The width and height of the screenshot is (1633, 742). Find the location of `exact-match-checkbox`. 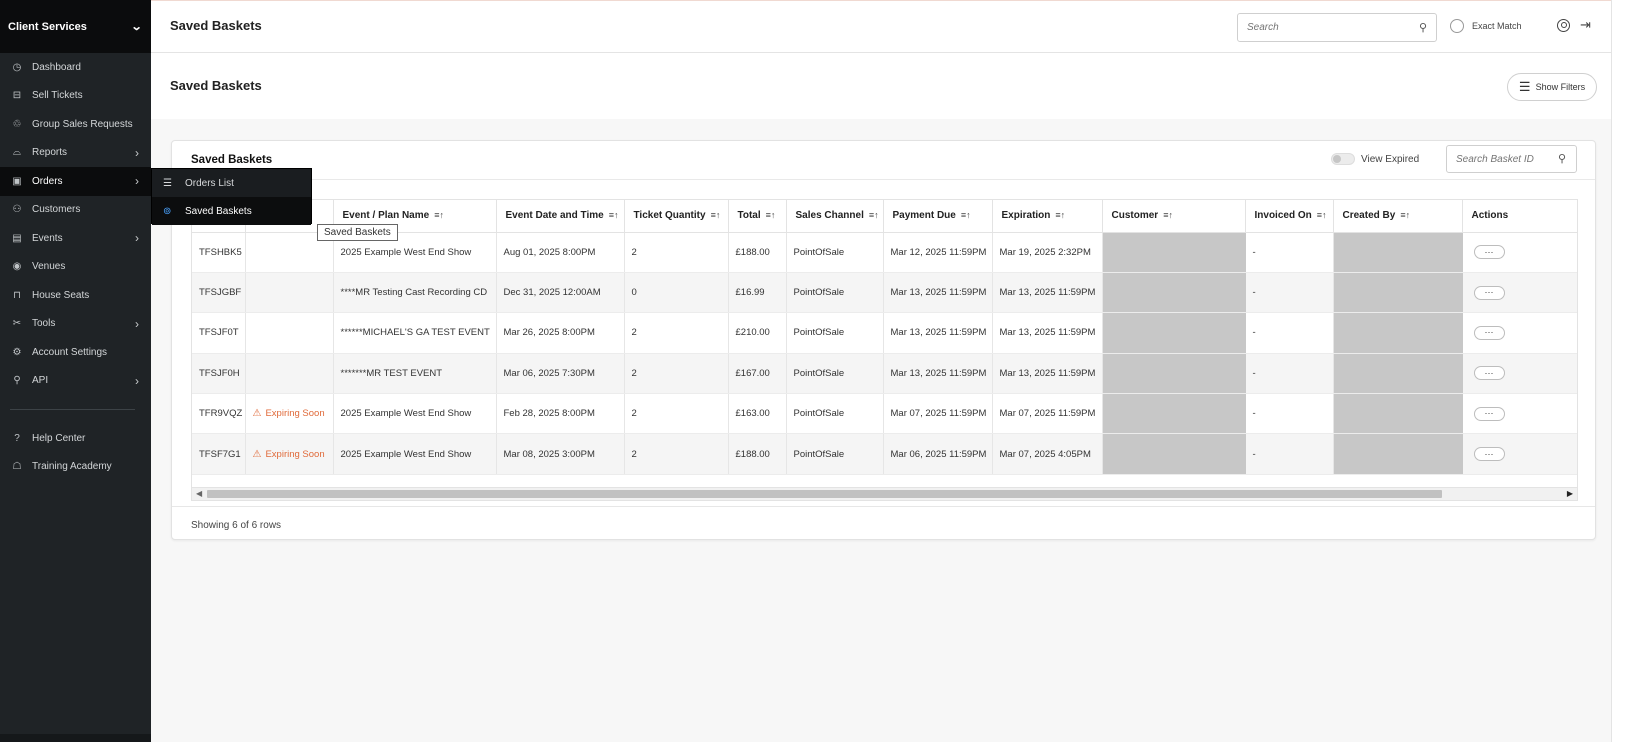

exact-match-checkbox is located at coordinates (1457, 26).